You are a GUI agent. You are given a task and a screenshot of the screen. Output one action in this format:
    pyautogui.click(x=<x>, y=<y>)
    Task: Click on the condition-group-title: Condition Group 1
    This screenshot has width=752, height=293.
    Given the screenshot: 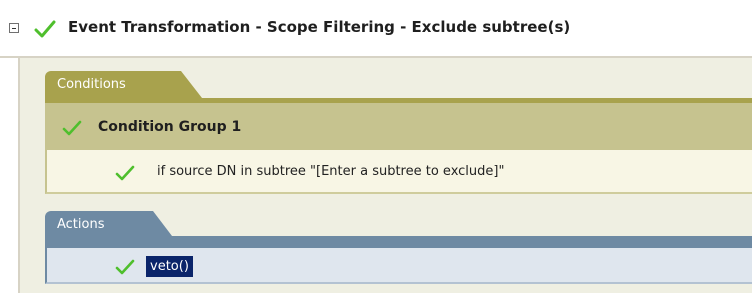 What is the action you would take?
    pyautogui.click(x=169, y=127)
    